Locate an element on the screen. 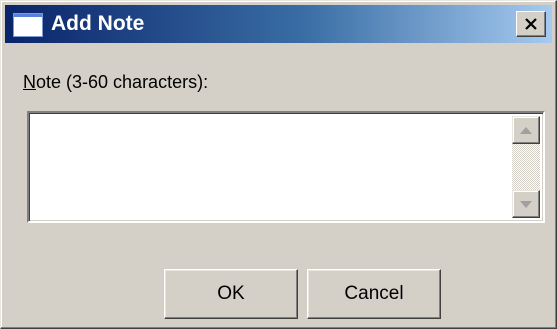 This screenshot has height=329, width=557. arrow-down-icon is located at coordinates (526, 204).